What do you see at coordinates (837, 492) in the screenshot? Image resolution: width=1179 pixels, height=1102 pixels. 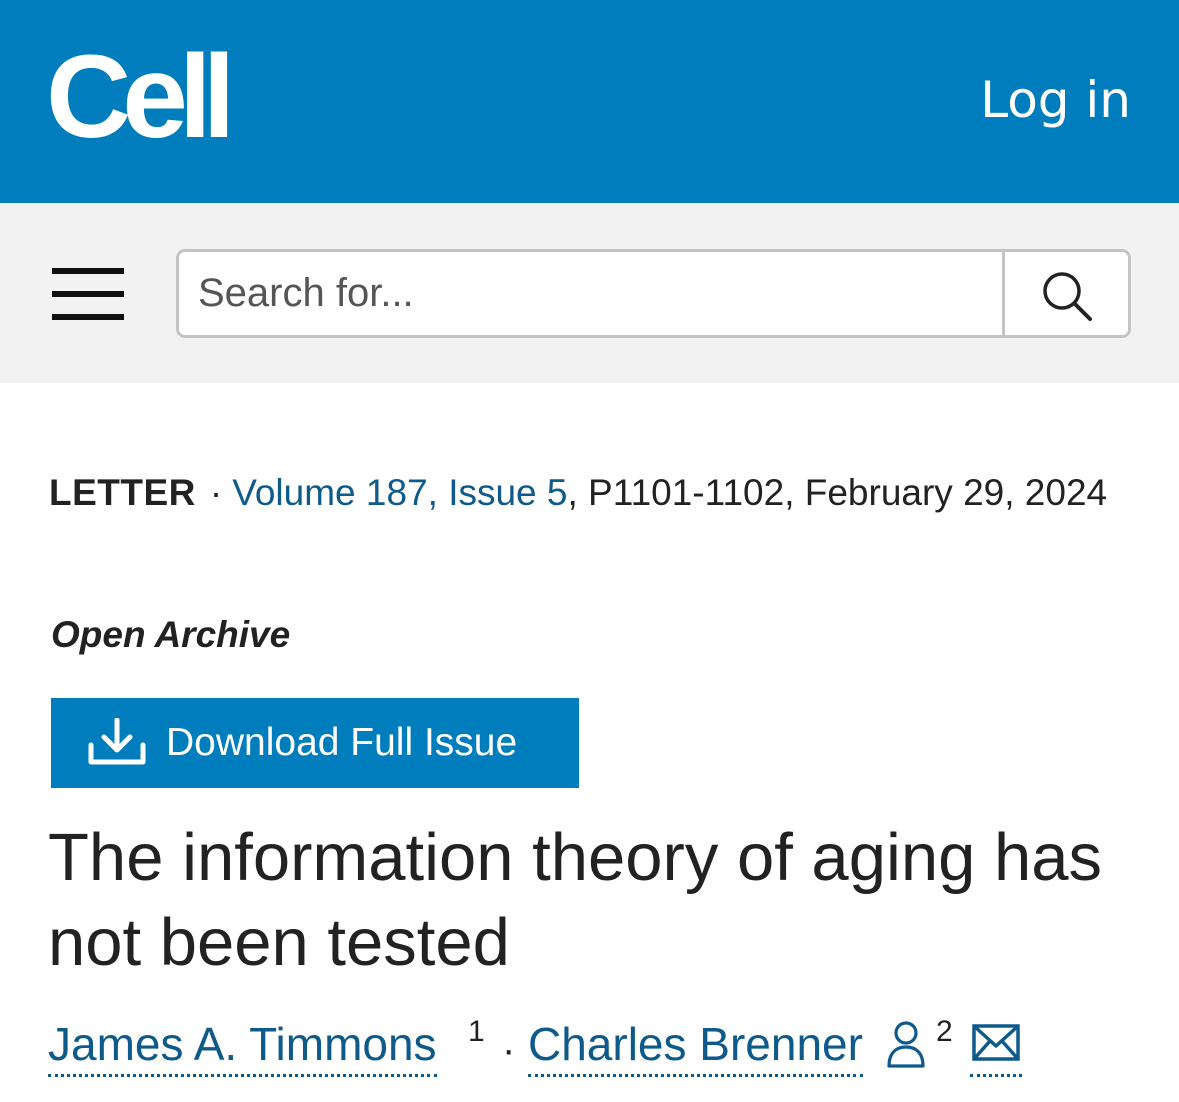 I see `pages-date: , P1101-1102, February 29, 2024` at bounding box center [837, 492].